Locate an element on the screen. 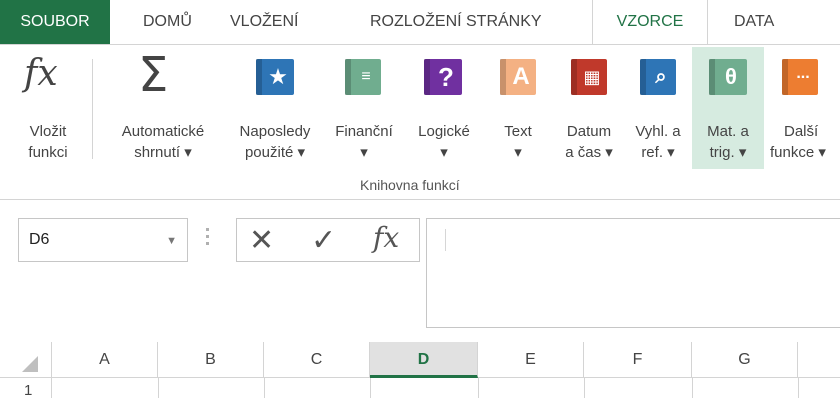 This screenshot has height=398, width=840. column-header-b: B is located at coordinates (211, 360).